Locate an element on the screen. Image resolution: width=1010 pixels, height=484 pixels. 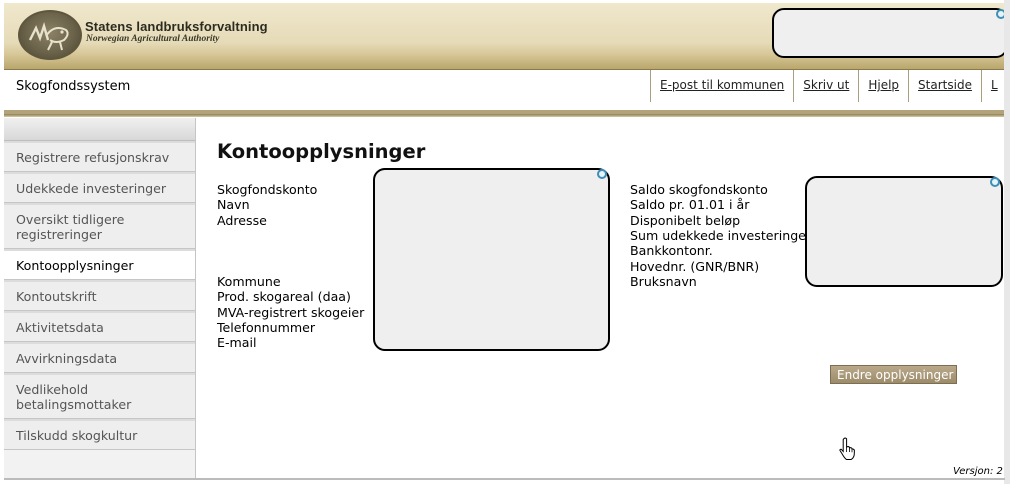
label-bank-account: Bankkontonr. is located at coordinates (671, 250).